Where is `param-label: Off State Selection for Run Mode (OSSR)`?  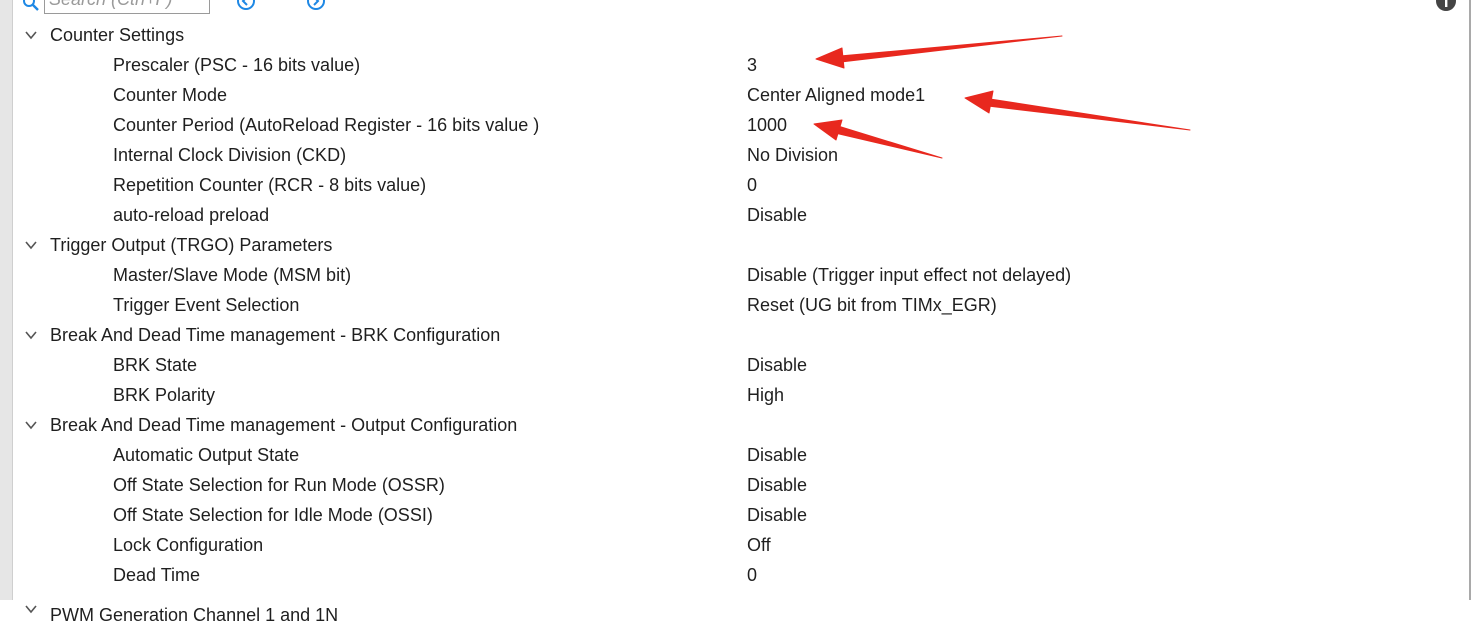 param-label: Off State Selection for Run Mode (OSSR) is located at coordinates (279, 485).